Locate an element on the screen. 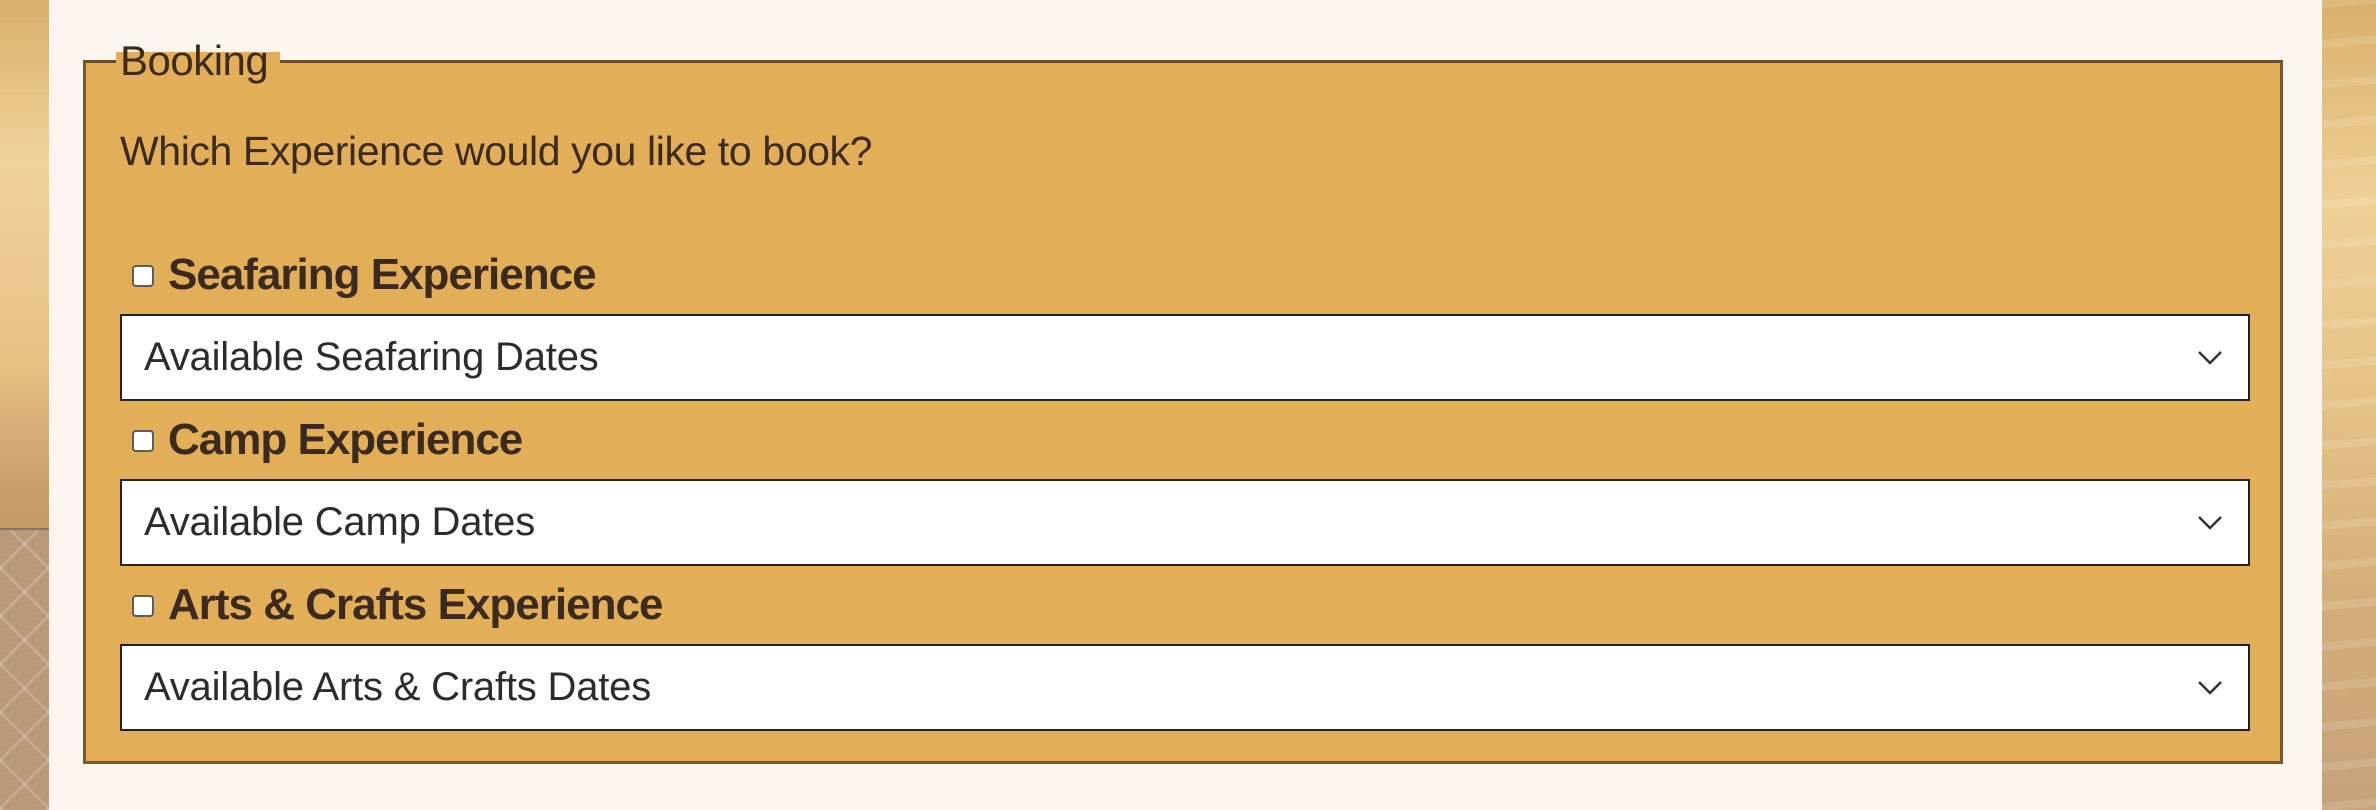 This screenshot has height=810, width=2376. camp-checkbox is located at coordinates (143, 441).